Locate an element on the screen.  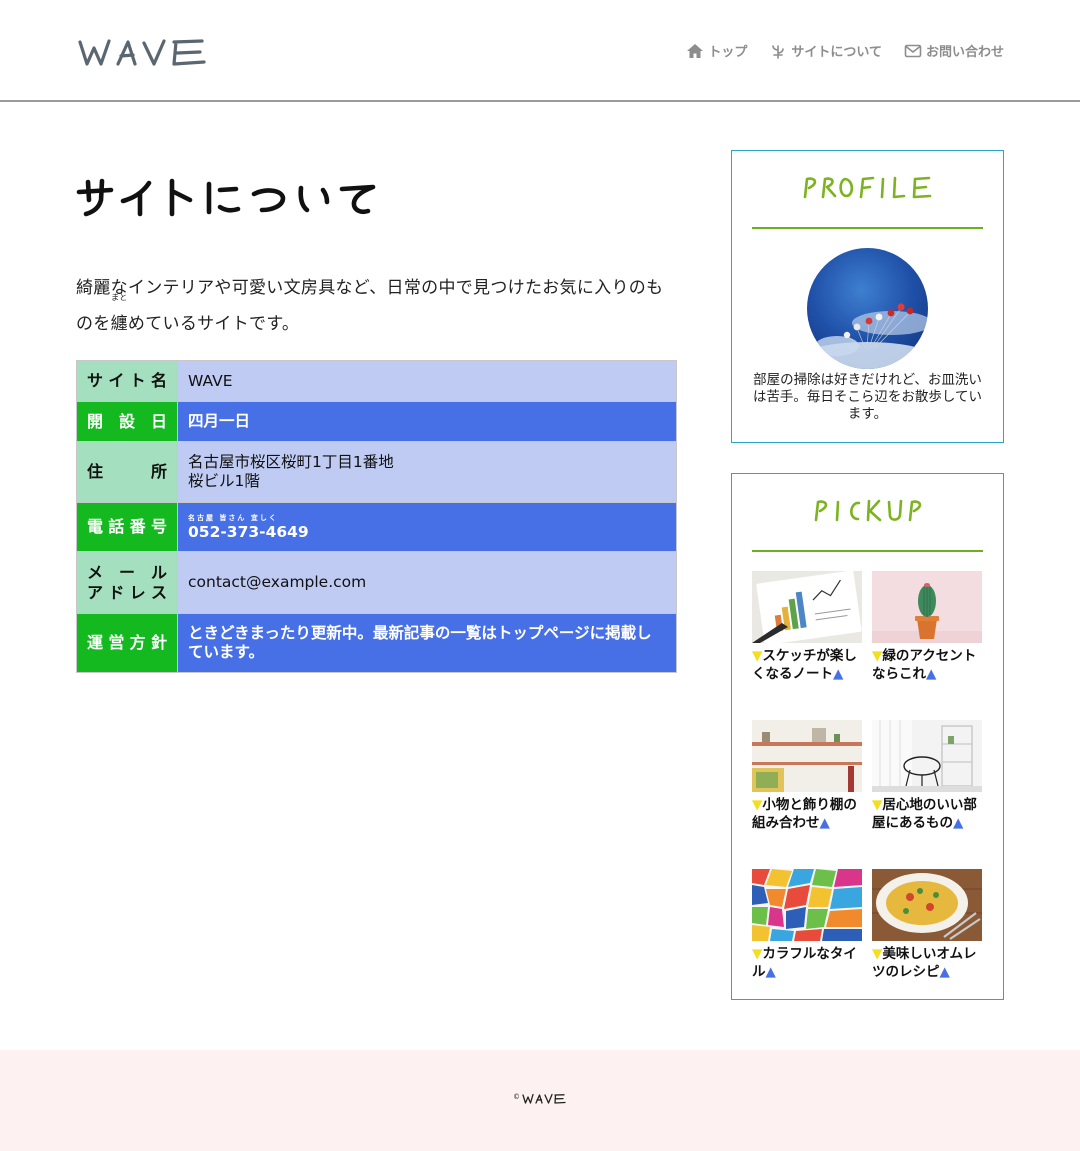
pickup-caption: ▼小物と飾り棚の組み合わせ▲ is located at coordinates (807, 814).